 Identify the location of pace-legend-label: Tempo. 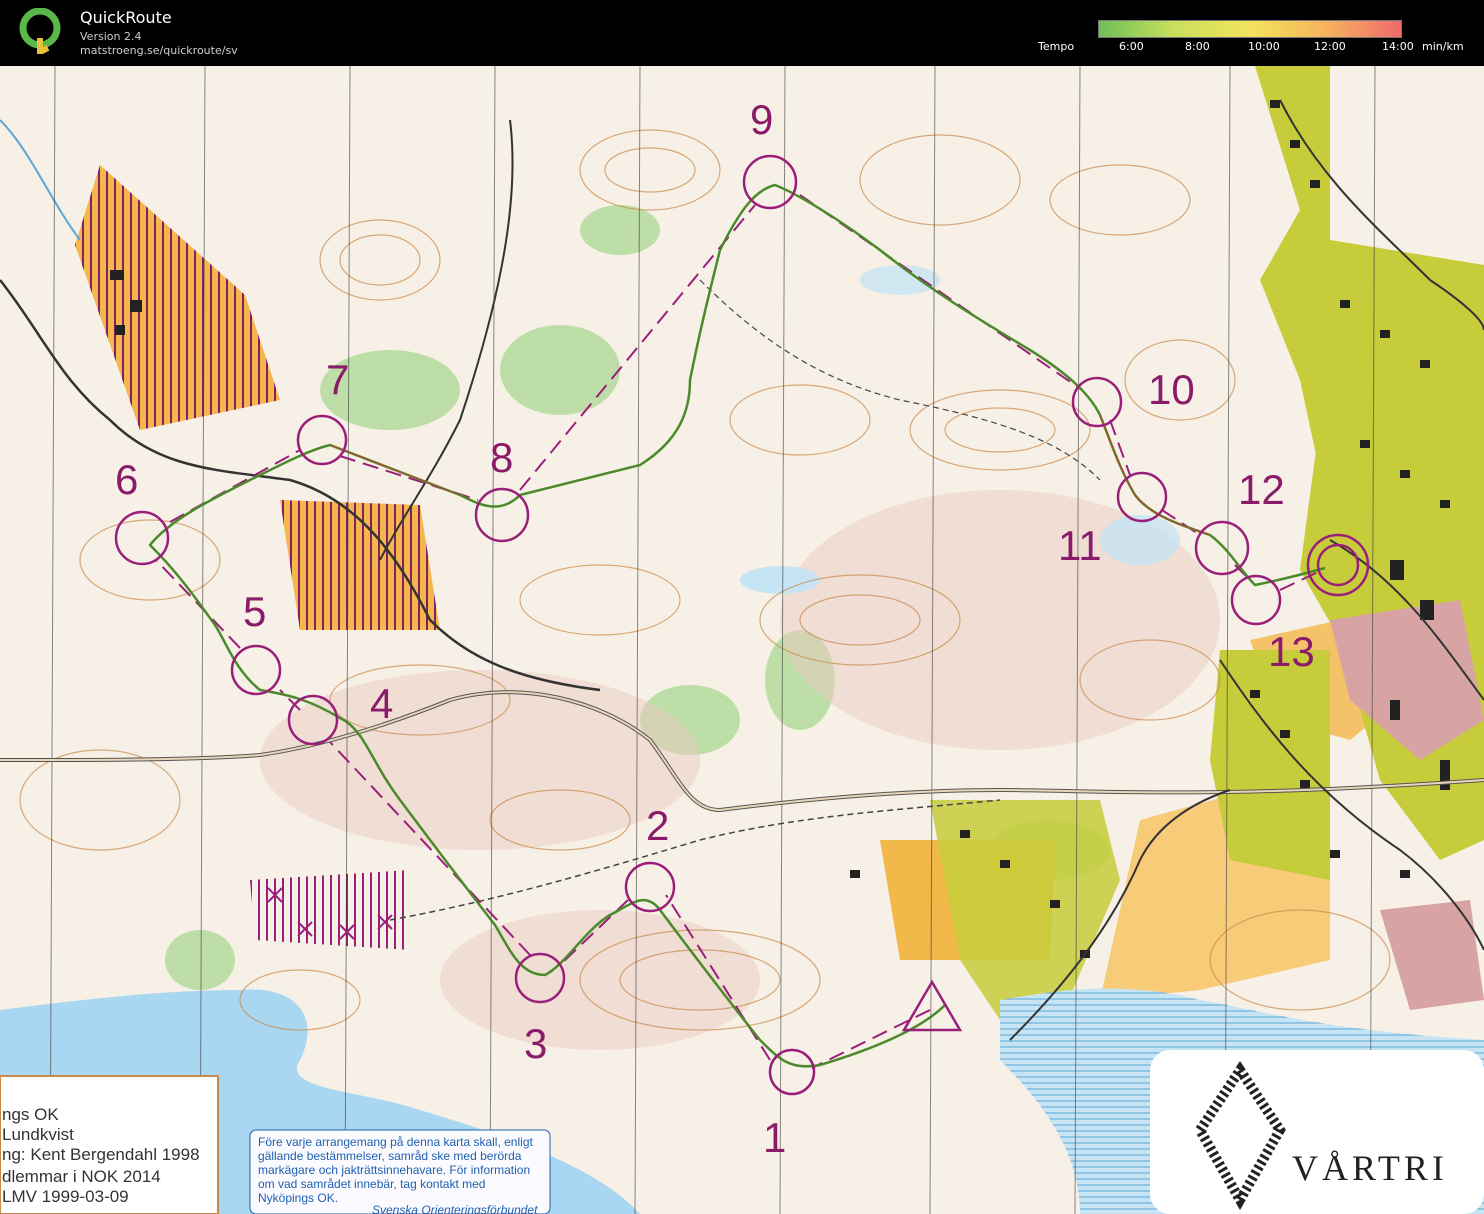
(1056, 46).